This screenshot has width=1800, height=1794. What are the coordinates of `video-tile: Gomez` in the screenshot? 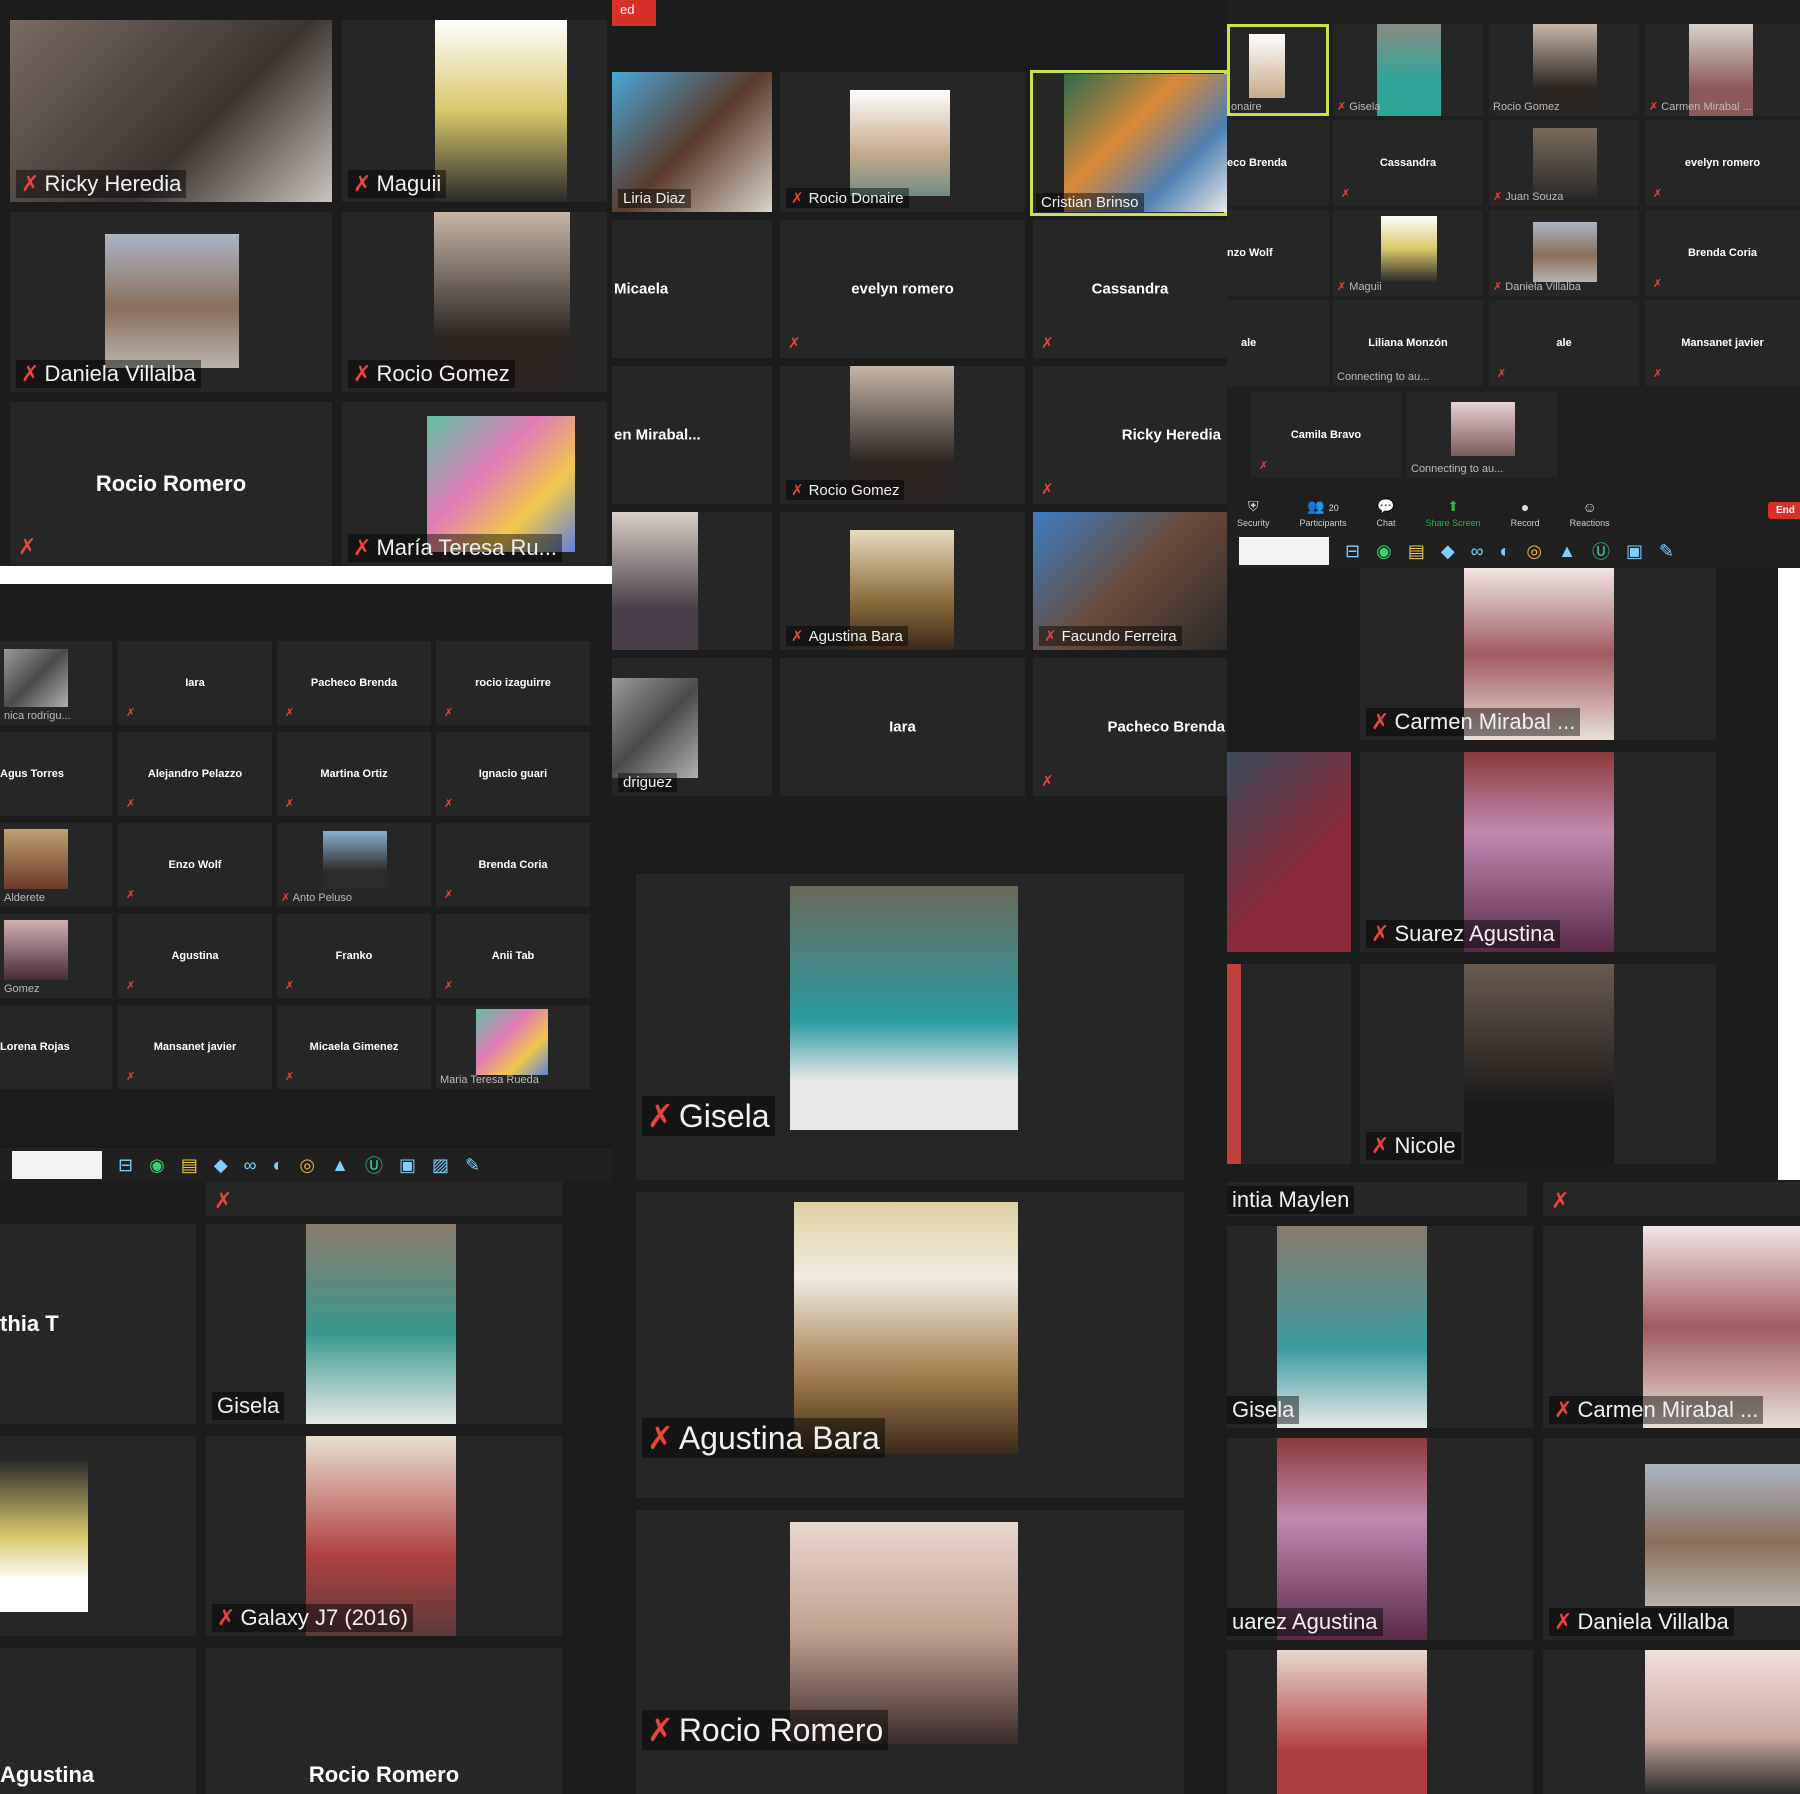 It's located at (56, 956).